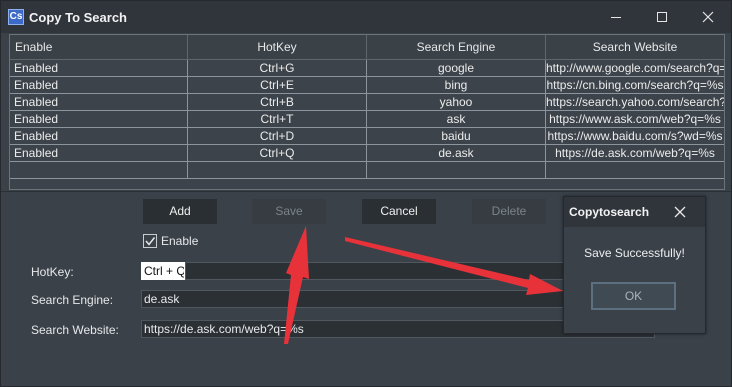 This screenshot has height=387, width=732. What do you see at coordinates (277, 153) in the screenshot?
I see `cell-hotkey: Ctrl+Q` at bounding box center [277, 153].